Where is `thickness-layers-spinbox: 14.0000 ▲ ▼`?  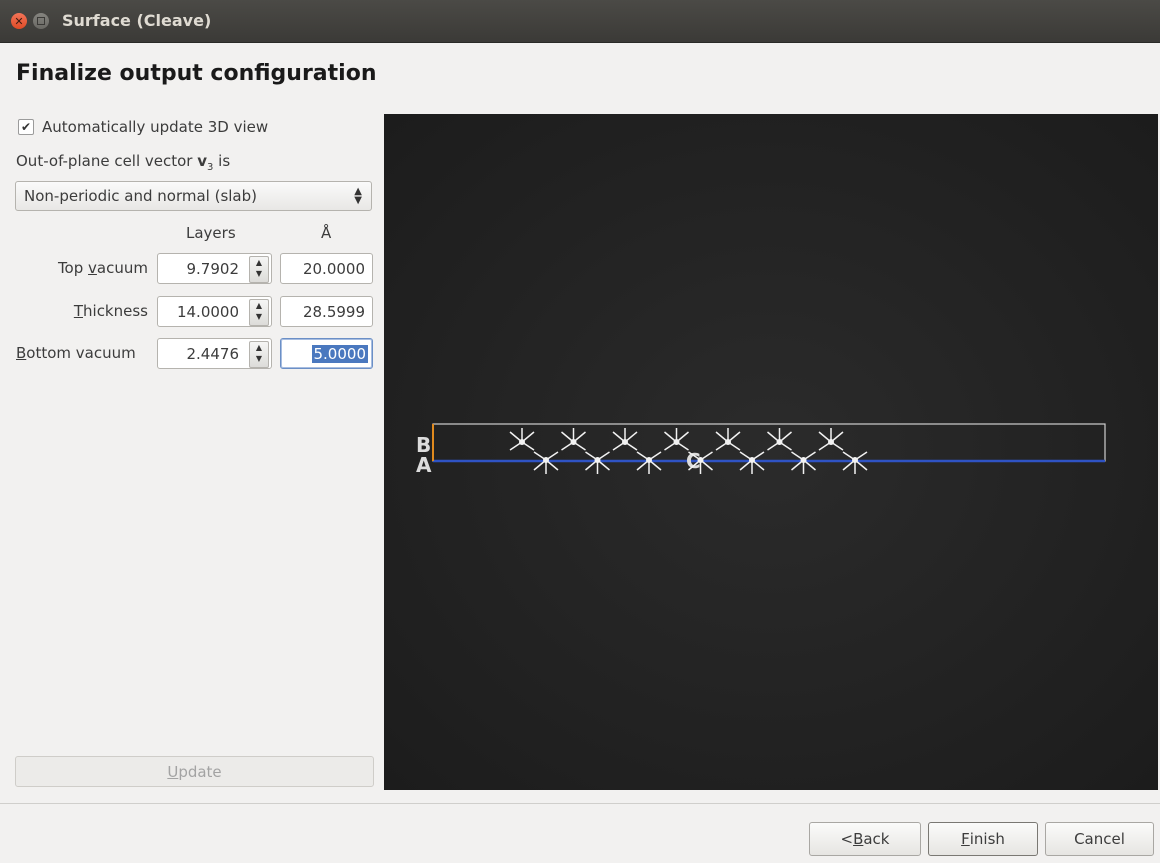 thickness-layers-spinbox: 14.0000 ▲ ▼ is located at coordinates (214, 311).